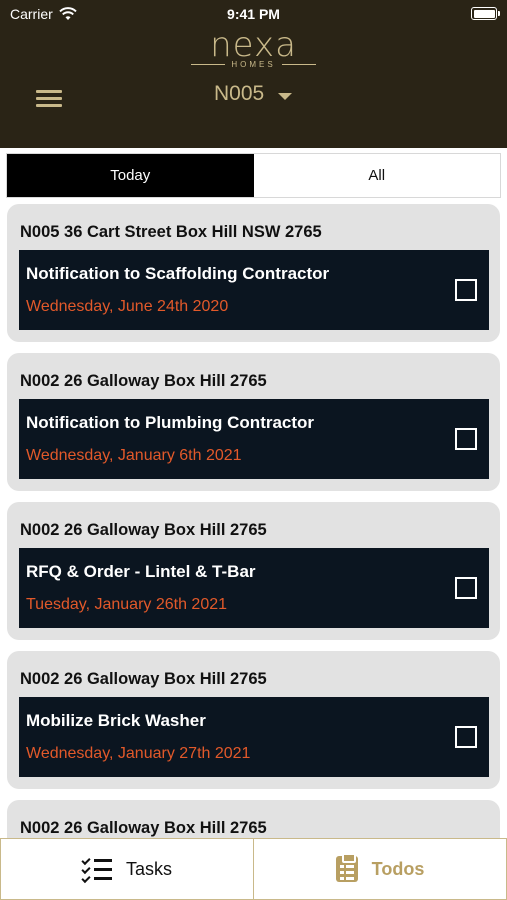  Describe the element at coordinates (138, 753) in the screenshot. I see `task-date: Wednesday, January 27th 2021` at that location.